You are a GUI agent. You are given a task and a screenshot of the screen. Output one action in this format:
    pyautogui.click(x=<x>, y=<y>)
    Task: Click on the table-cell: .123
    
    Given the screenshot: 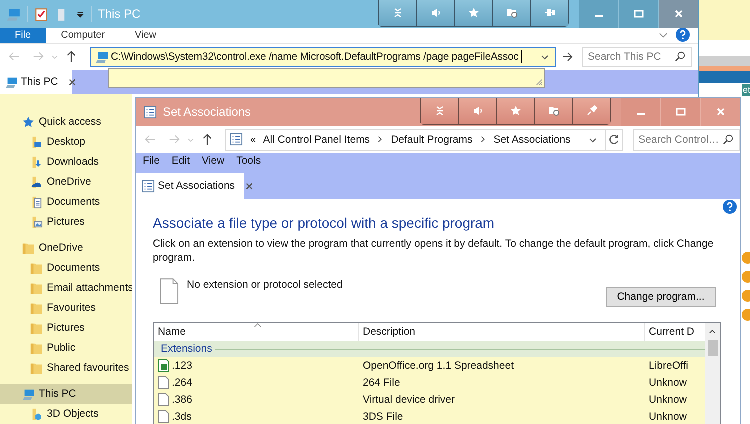 What is the action you would take?
    pyautogui.click(x=182, y=366)
    